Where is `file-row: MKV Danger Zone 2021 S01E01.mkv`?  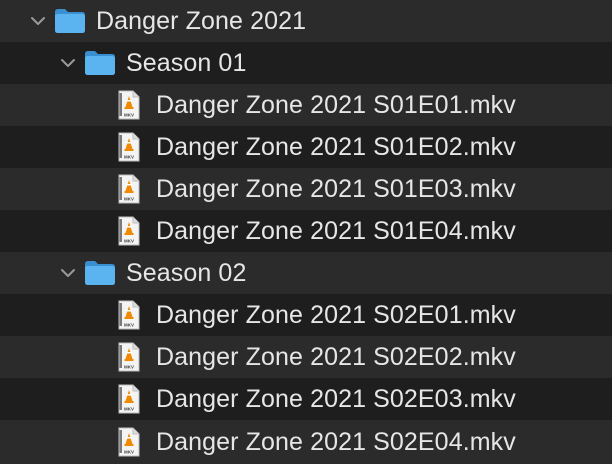
file-row: MKV Danger Zone 2021 S01E01.mkv is located at coordinates (306, 105).